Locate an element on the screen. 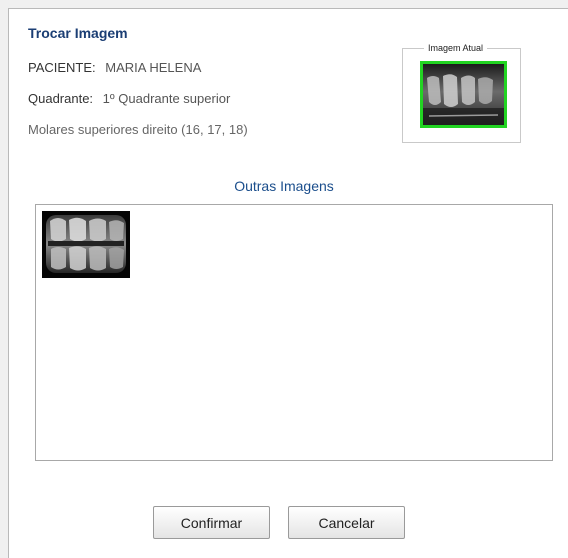 This screenshot has height=558, width=568. patient-row: PACIENTE: MARIA HELENA is located at coordinates (114, 67).